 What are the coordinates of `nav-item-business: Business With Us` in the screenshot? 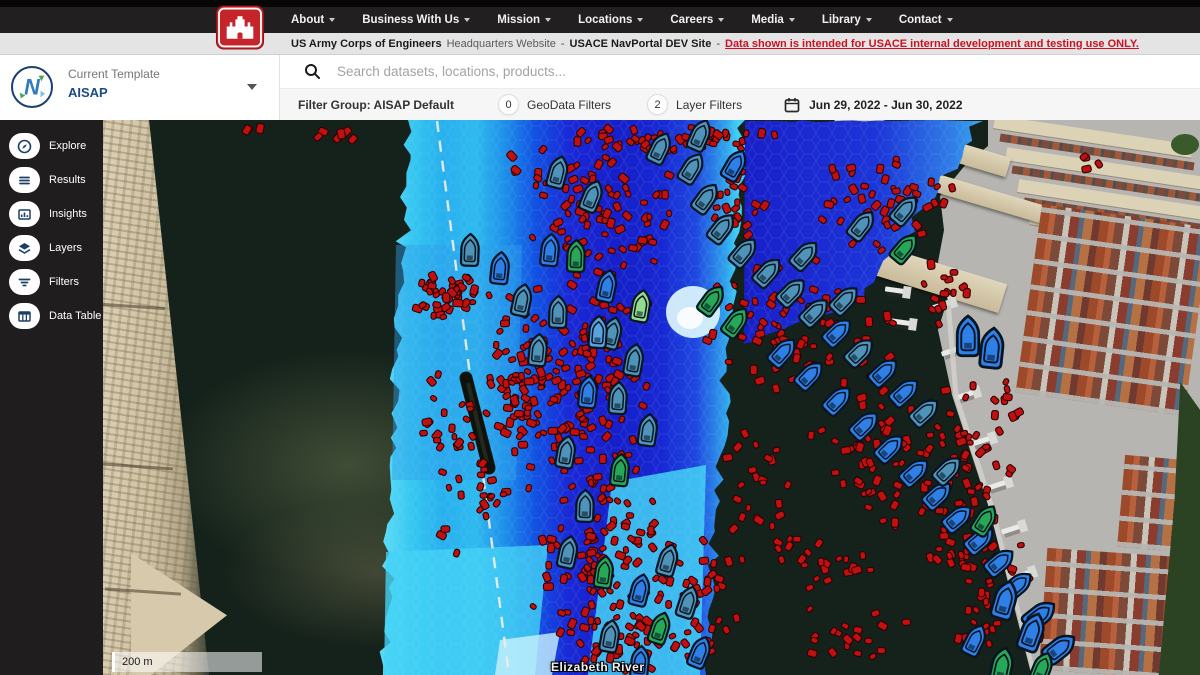 It's located at (416, 20).